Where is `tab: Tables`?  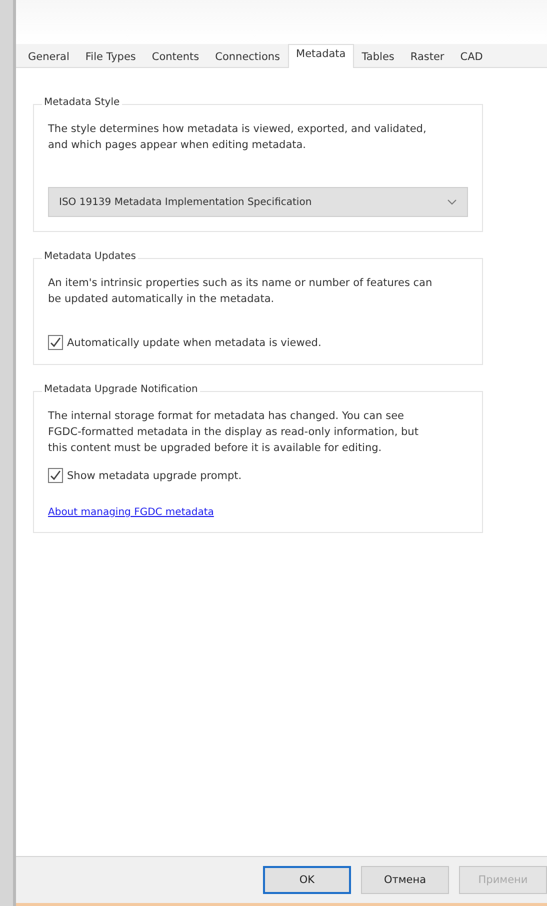 tab: Tables is located at coordinates (378, 57).